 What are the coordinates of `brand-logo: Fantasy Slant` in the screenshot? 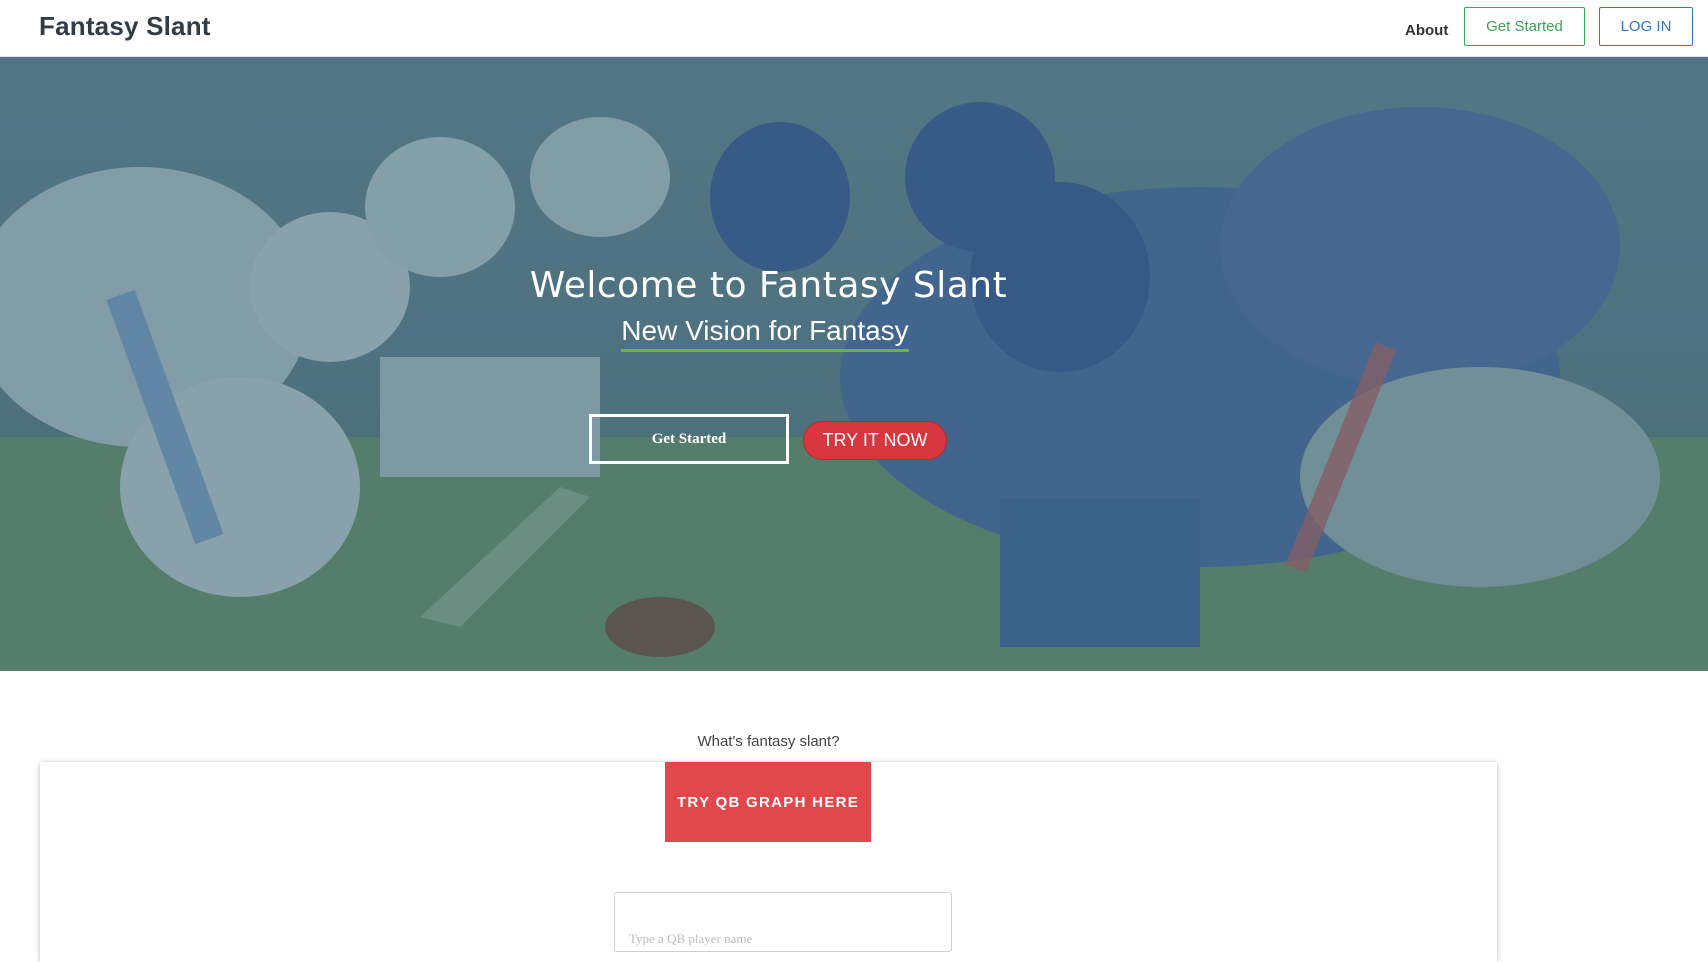 It's located at (125, 26).